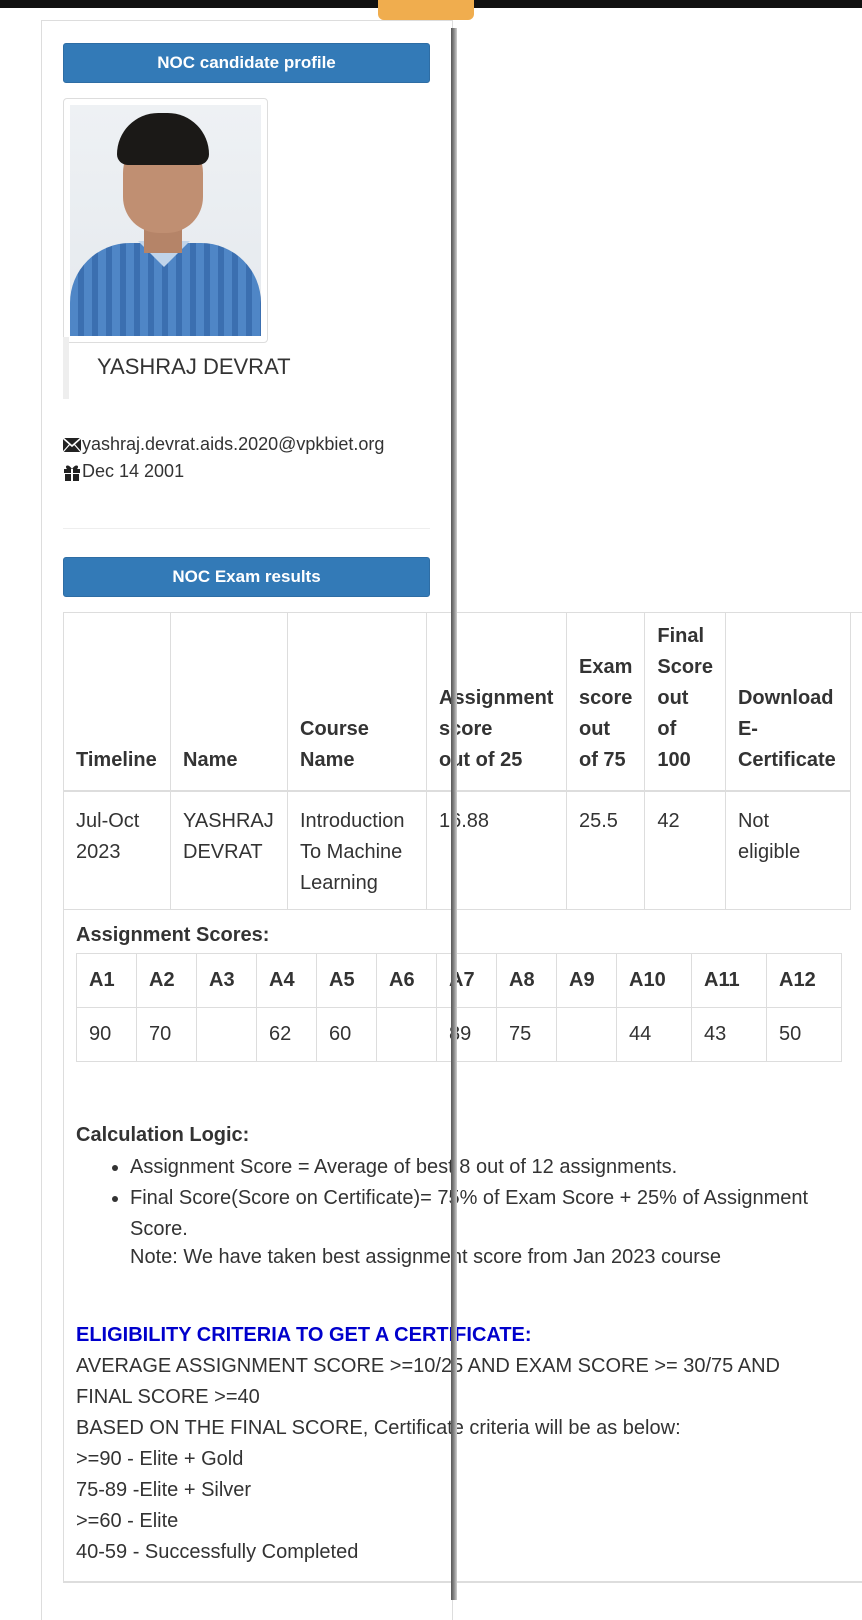 The height and width of the screenshot is (1620, 862). I want to click on name-accent-bar, so click(66, 368).